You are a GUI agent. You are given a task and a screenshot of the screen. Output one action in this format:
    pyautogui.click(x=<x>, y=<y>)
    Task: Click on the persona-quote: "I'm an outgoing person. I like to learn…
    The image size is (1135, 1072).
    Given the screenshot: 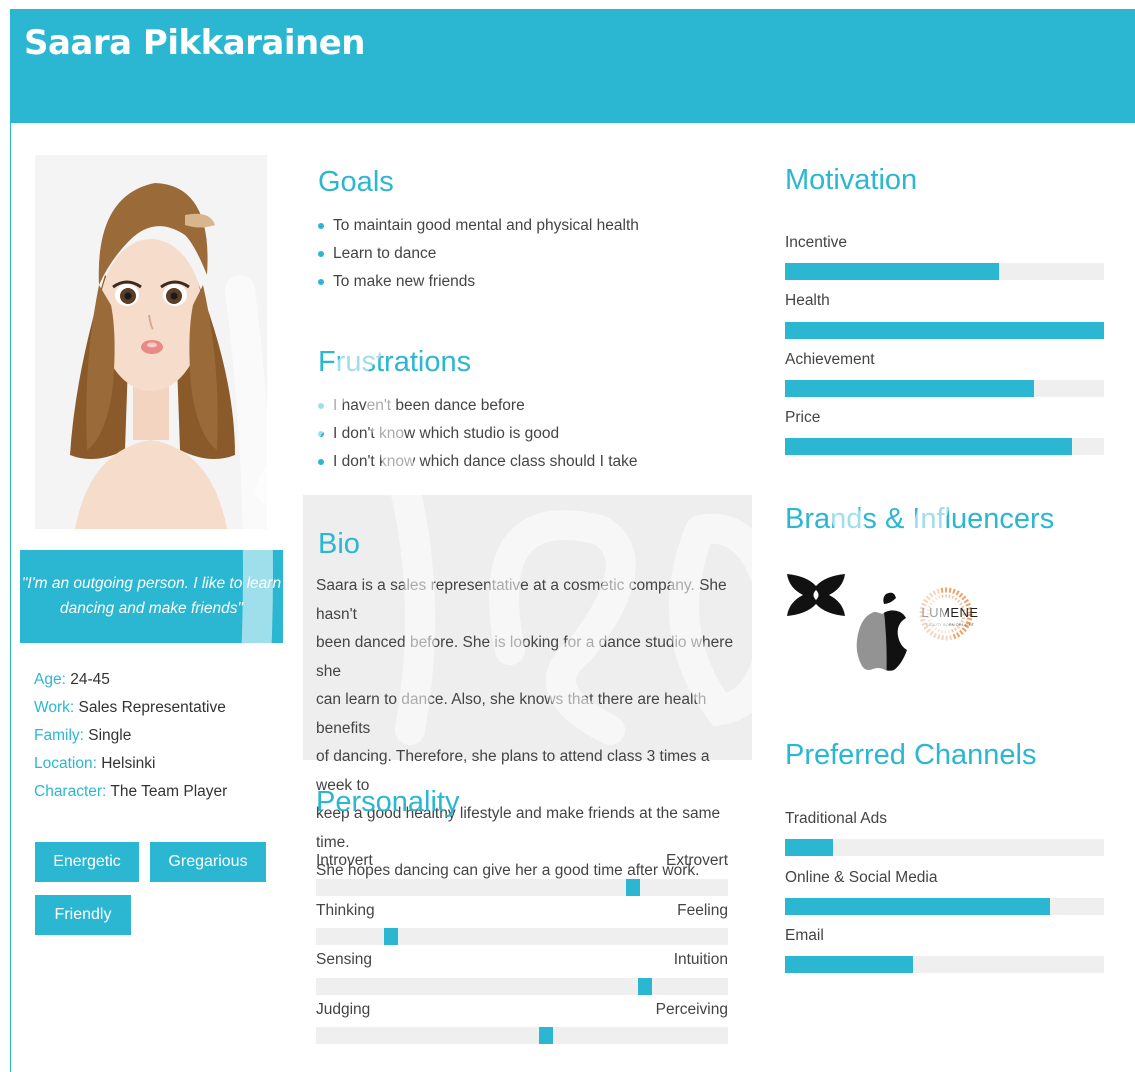 What is the action you would take?
    pyautogui.click(x=151, y=596)
    